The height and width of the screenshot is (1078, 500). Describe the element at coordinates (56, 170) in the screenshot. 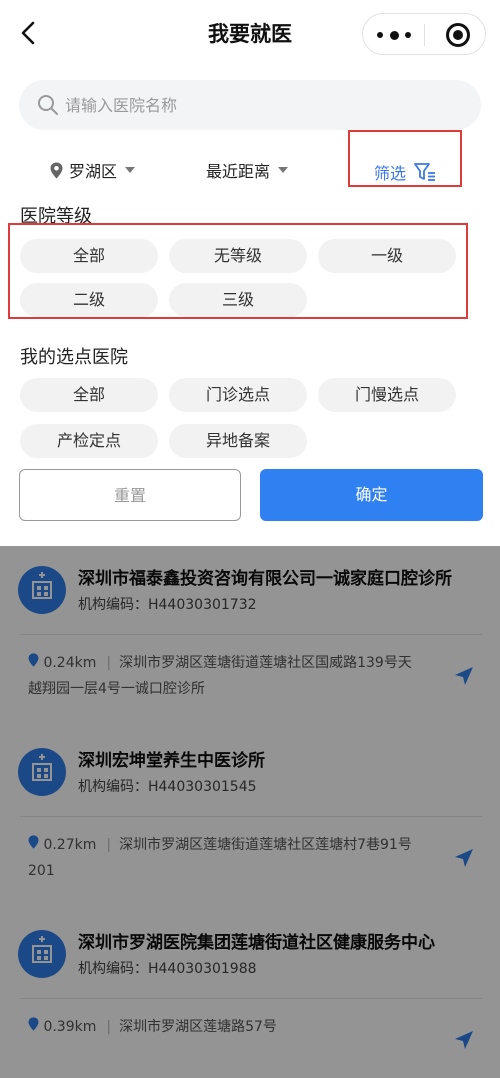

I see `location-pin-icon` at that location.